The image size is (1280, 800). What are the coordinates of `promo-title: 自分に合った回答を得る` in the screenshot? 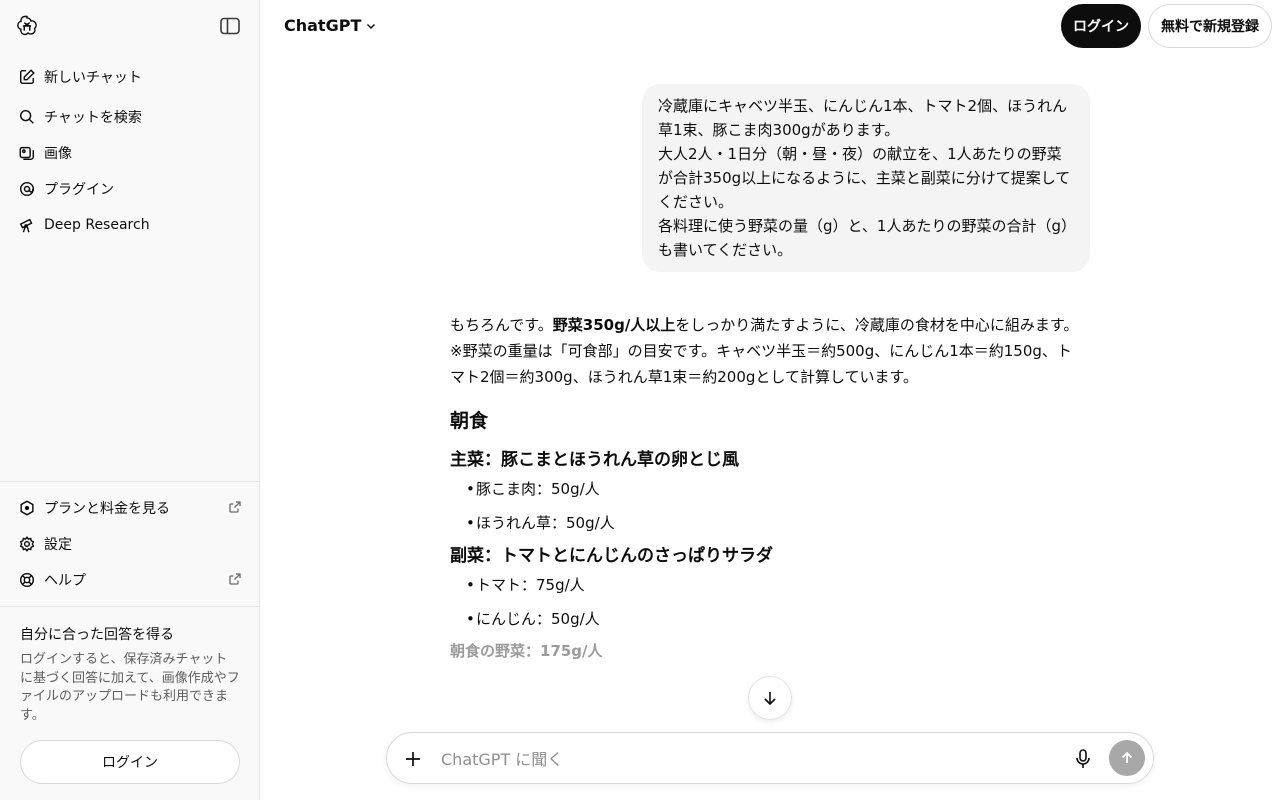 It's located at (97, 635).